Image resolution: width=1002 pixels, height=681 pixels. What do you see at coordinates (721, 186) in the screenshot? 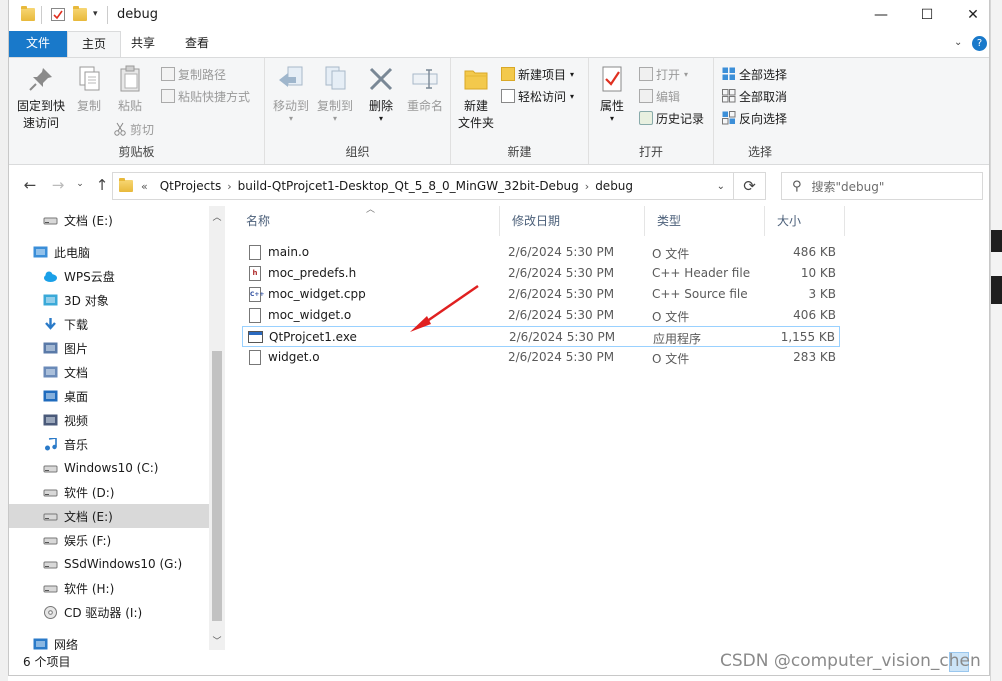
I see `address-dropdown-icon: ⌄` at bounding box center [721, 186].